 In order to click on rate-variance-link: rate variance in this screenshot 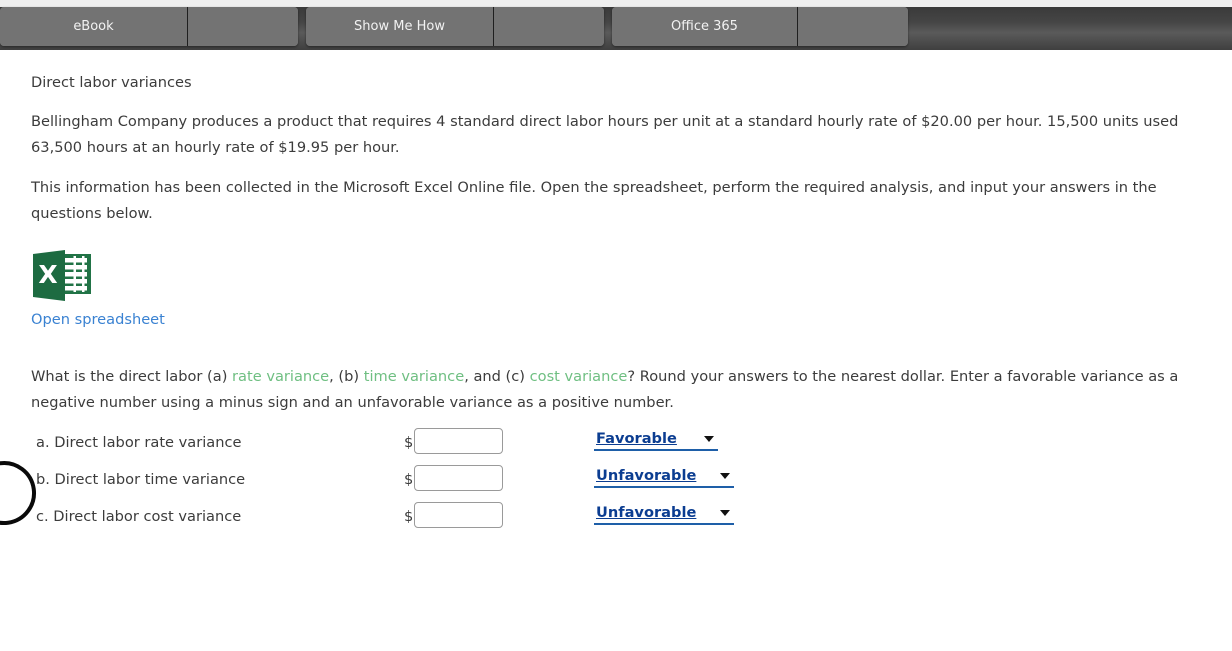, I will do `click(280, 376)`.